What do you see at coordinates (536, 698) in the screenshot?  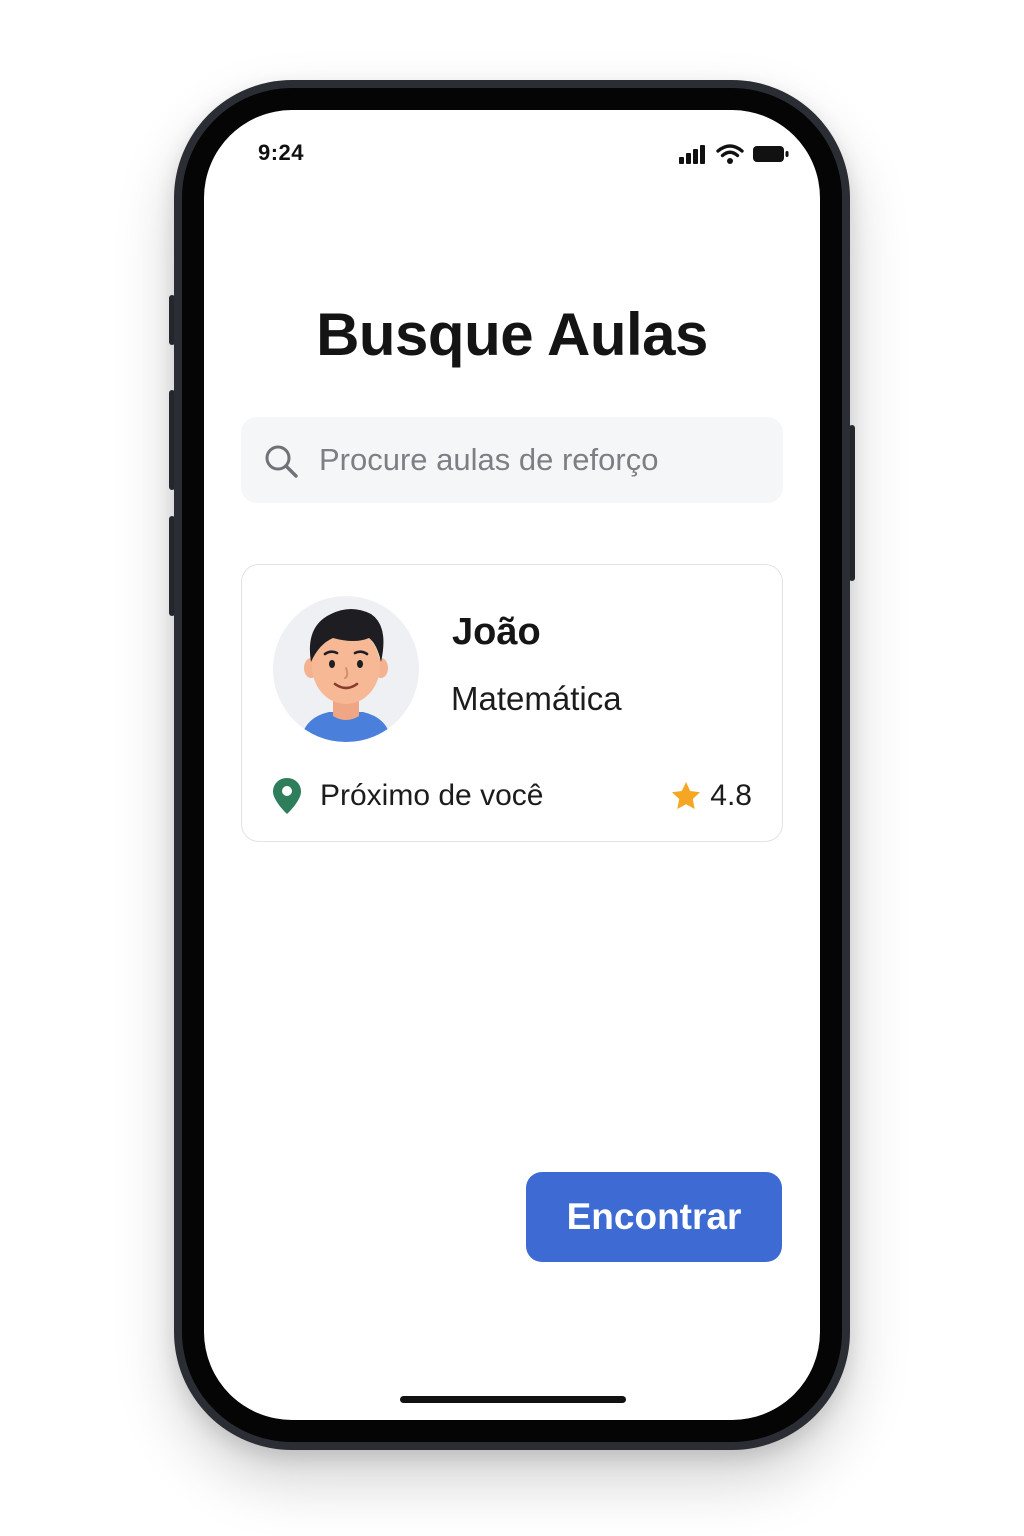 I see `tutor-subject: Matemática` at bounding box center [536, 698].